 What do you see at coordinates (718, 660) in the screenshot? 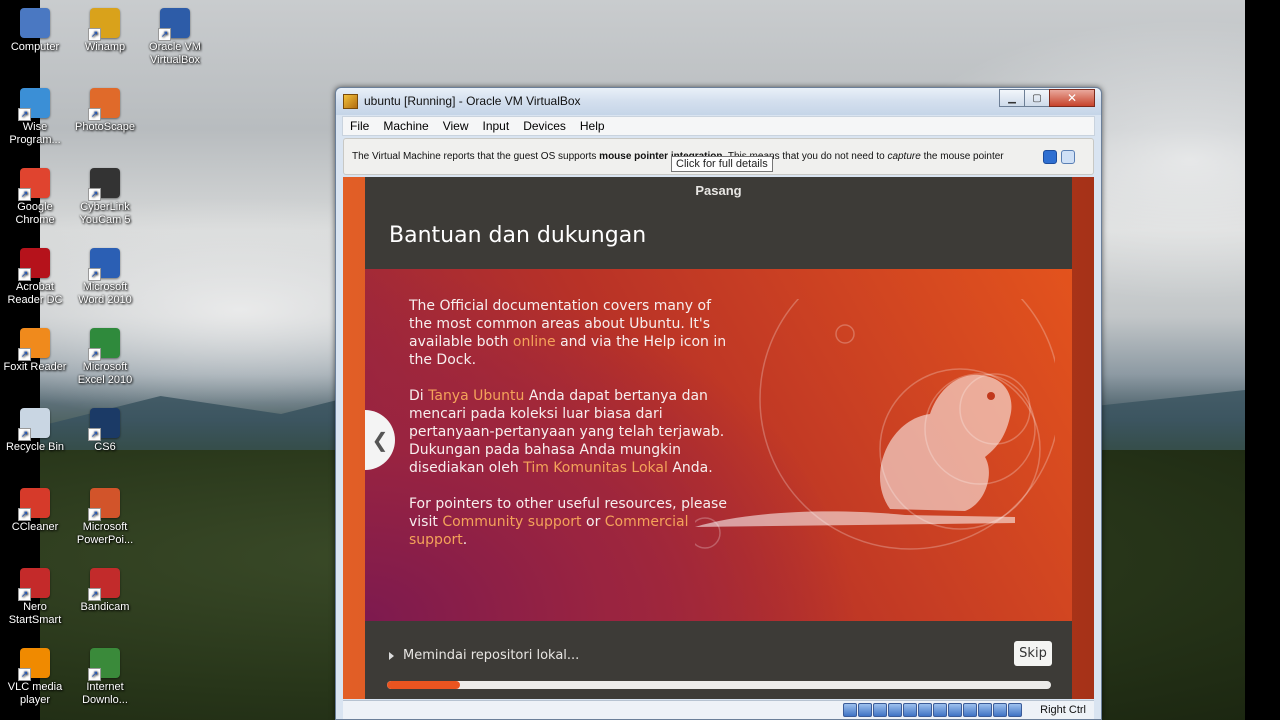
I see `install-progress-panel: Memindai repositori lokal... Skip` at bounding box center [718, 660].